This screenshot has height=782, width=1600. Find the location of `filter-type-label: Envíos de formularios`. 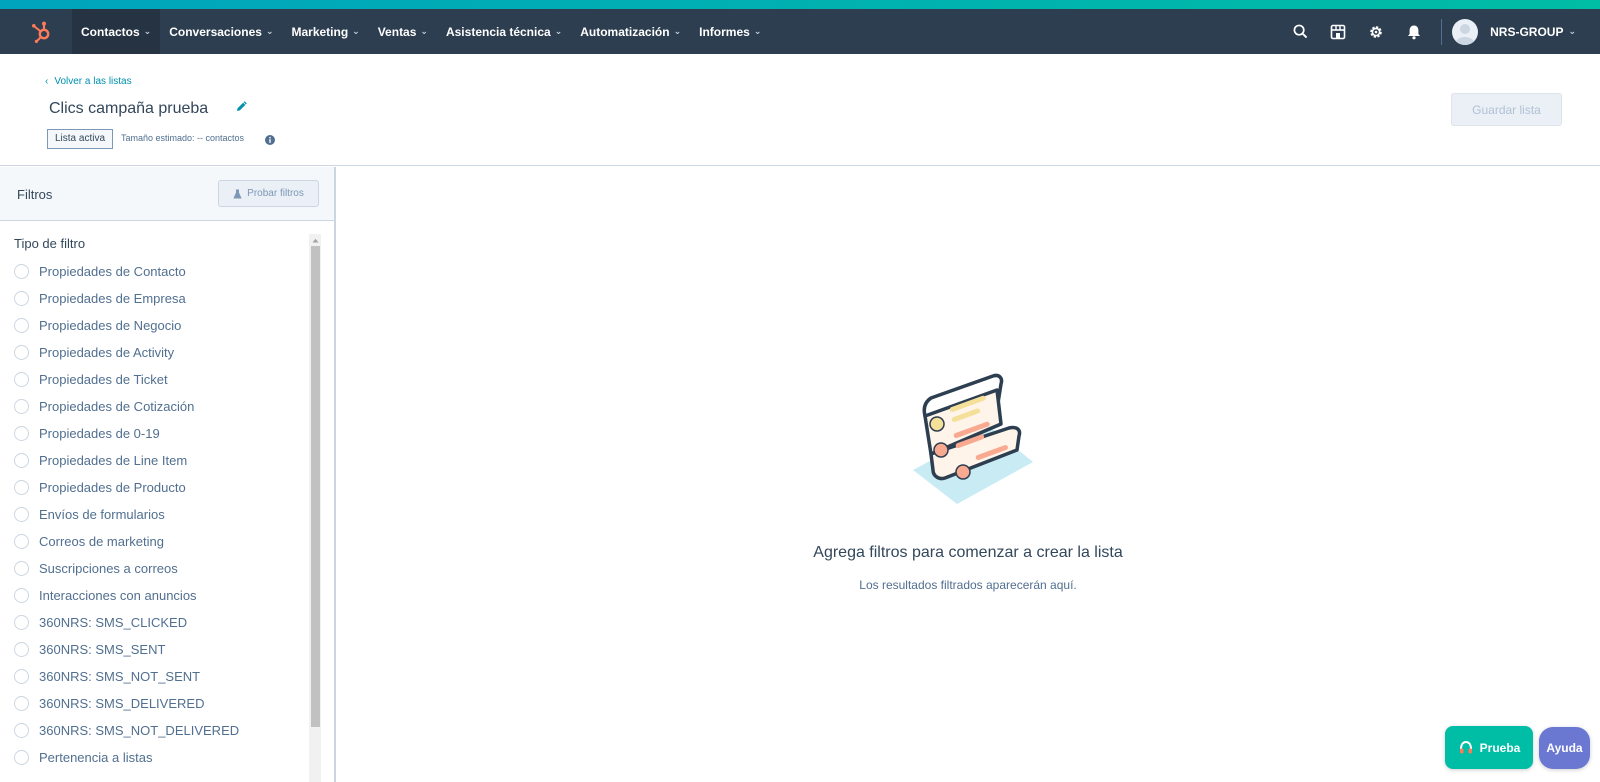

filter-type-label: Envíos de formularios is located at coordinates (102, 514).